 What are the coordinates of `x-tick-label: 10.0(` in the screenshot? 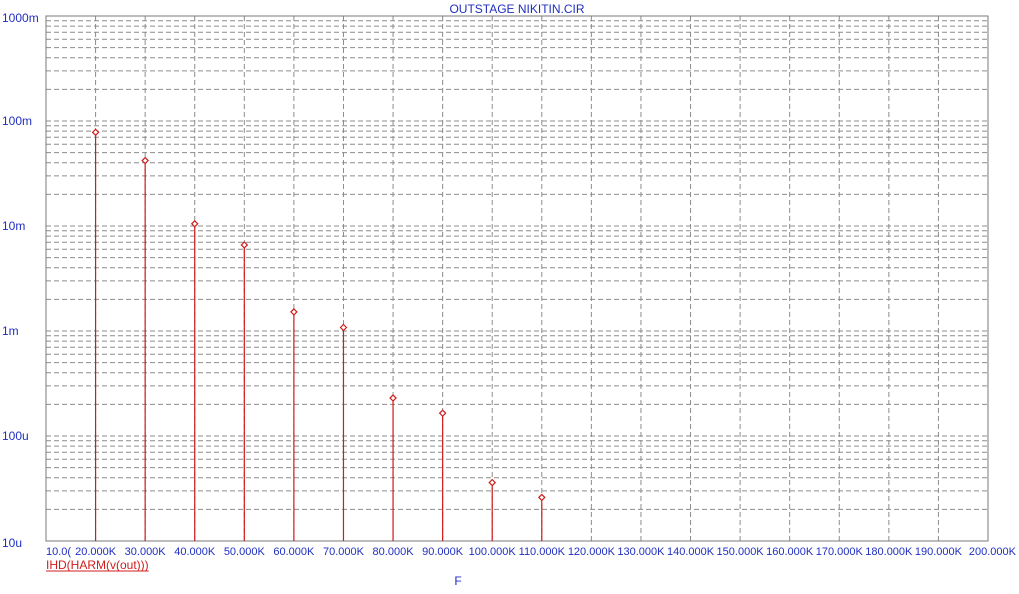 It's located at (58, 552).